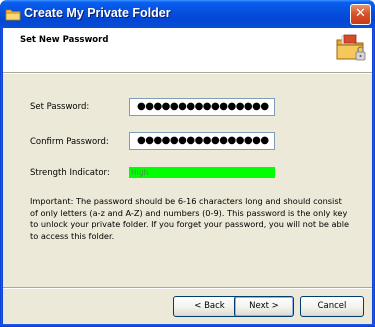 The image size is (375, 327). What do you see at coordinates (97, 13) in the screenshot?
I see `window-title: Create My Private Folder` at bounding box center [97, 13].